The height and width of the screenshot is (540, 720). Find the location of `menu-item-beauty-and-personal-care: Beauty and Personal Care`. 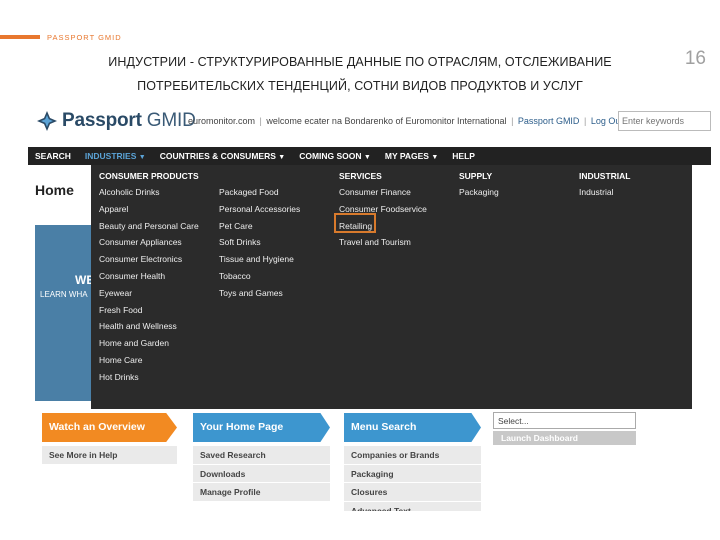

menu-item-beauty-and-personal-care: Beauty and Personal Care is located at coordinates (149, 226).